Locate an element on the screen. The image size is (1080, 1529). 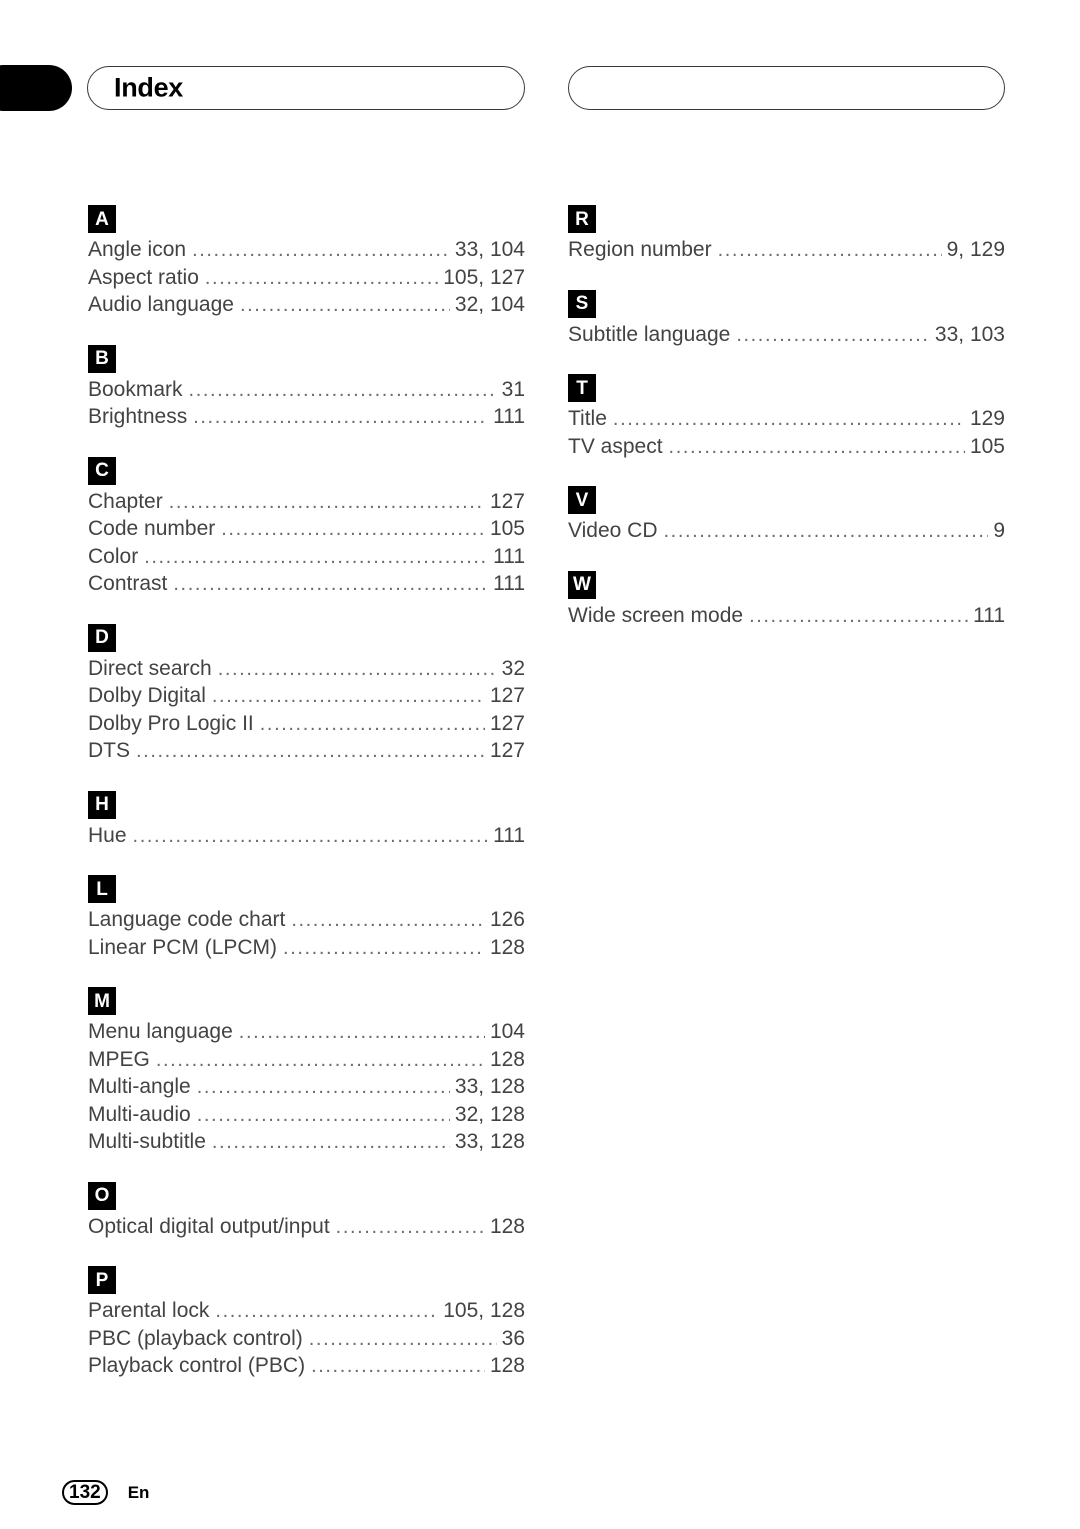
index-entry-pages: 105 is located at coordinates (987, 446).